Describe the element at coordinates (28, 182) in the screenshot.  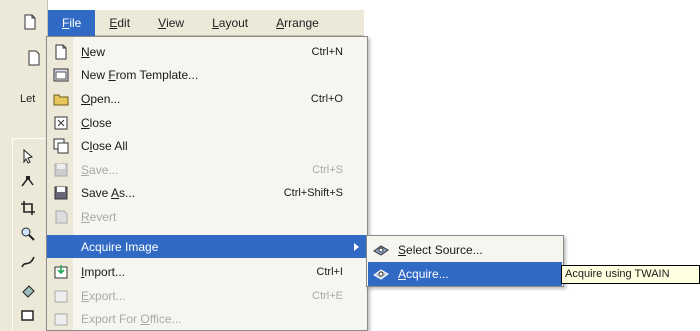
I see `shape-tool-icon` at that location.